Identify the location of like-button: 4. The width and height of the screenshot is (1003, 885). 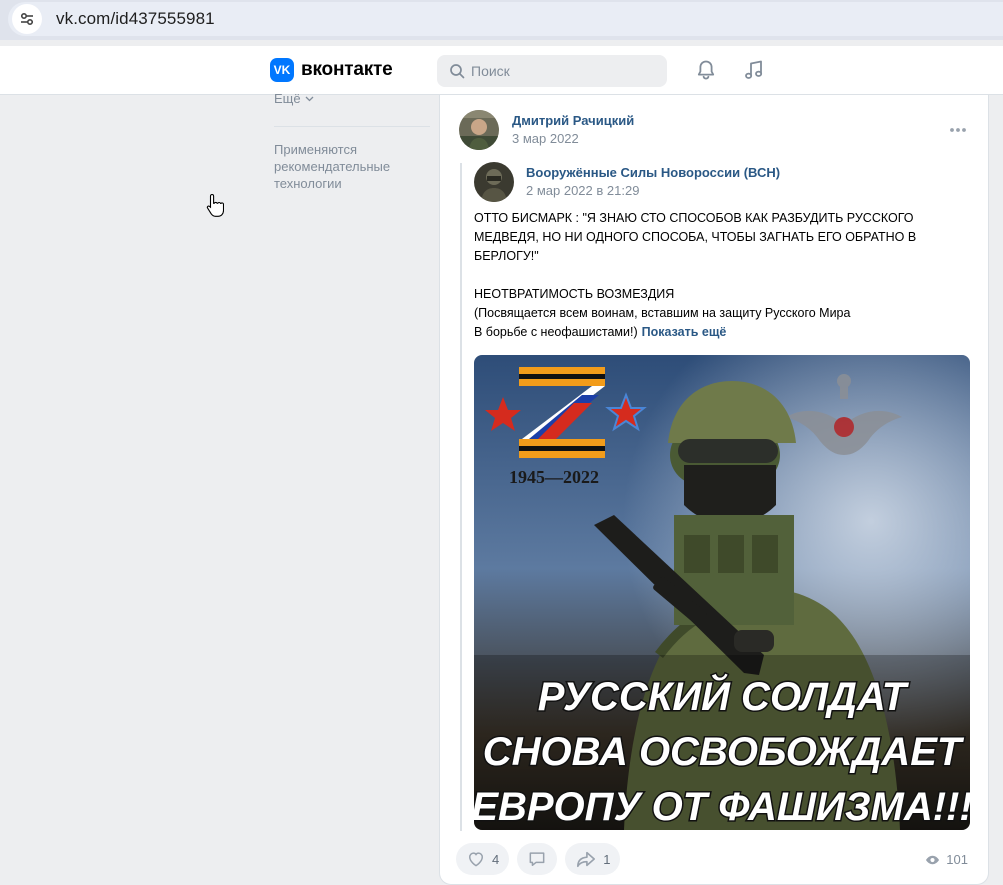
(483, 859).